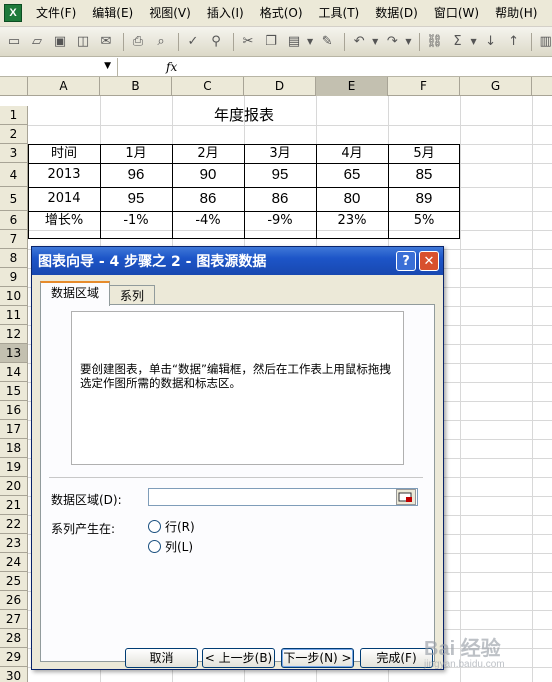 This screenshot has height=682, width=552. What do you see at coordinates (424, 153) in the screenshot?
I see `table-header-cell: 5月` at bounding box center [424, 153].